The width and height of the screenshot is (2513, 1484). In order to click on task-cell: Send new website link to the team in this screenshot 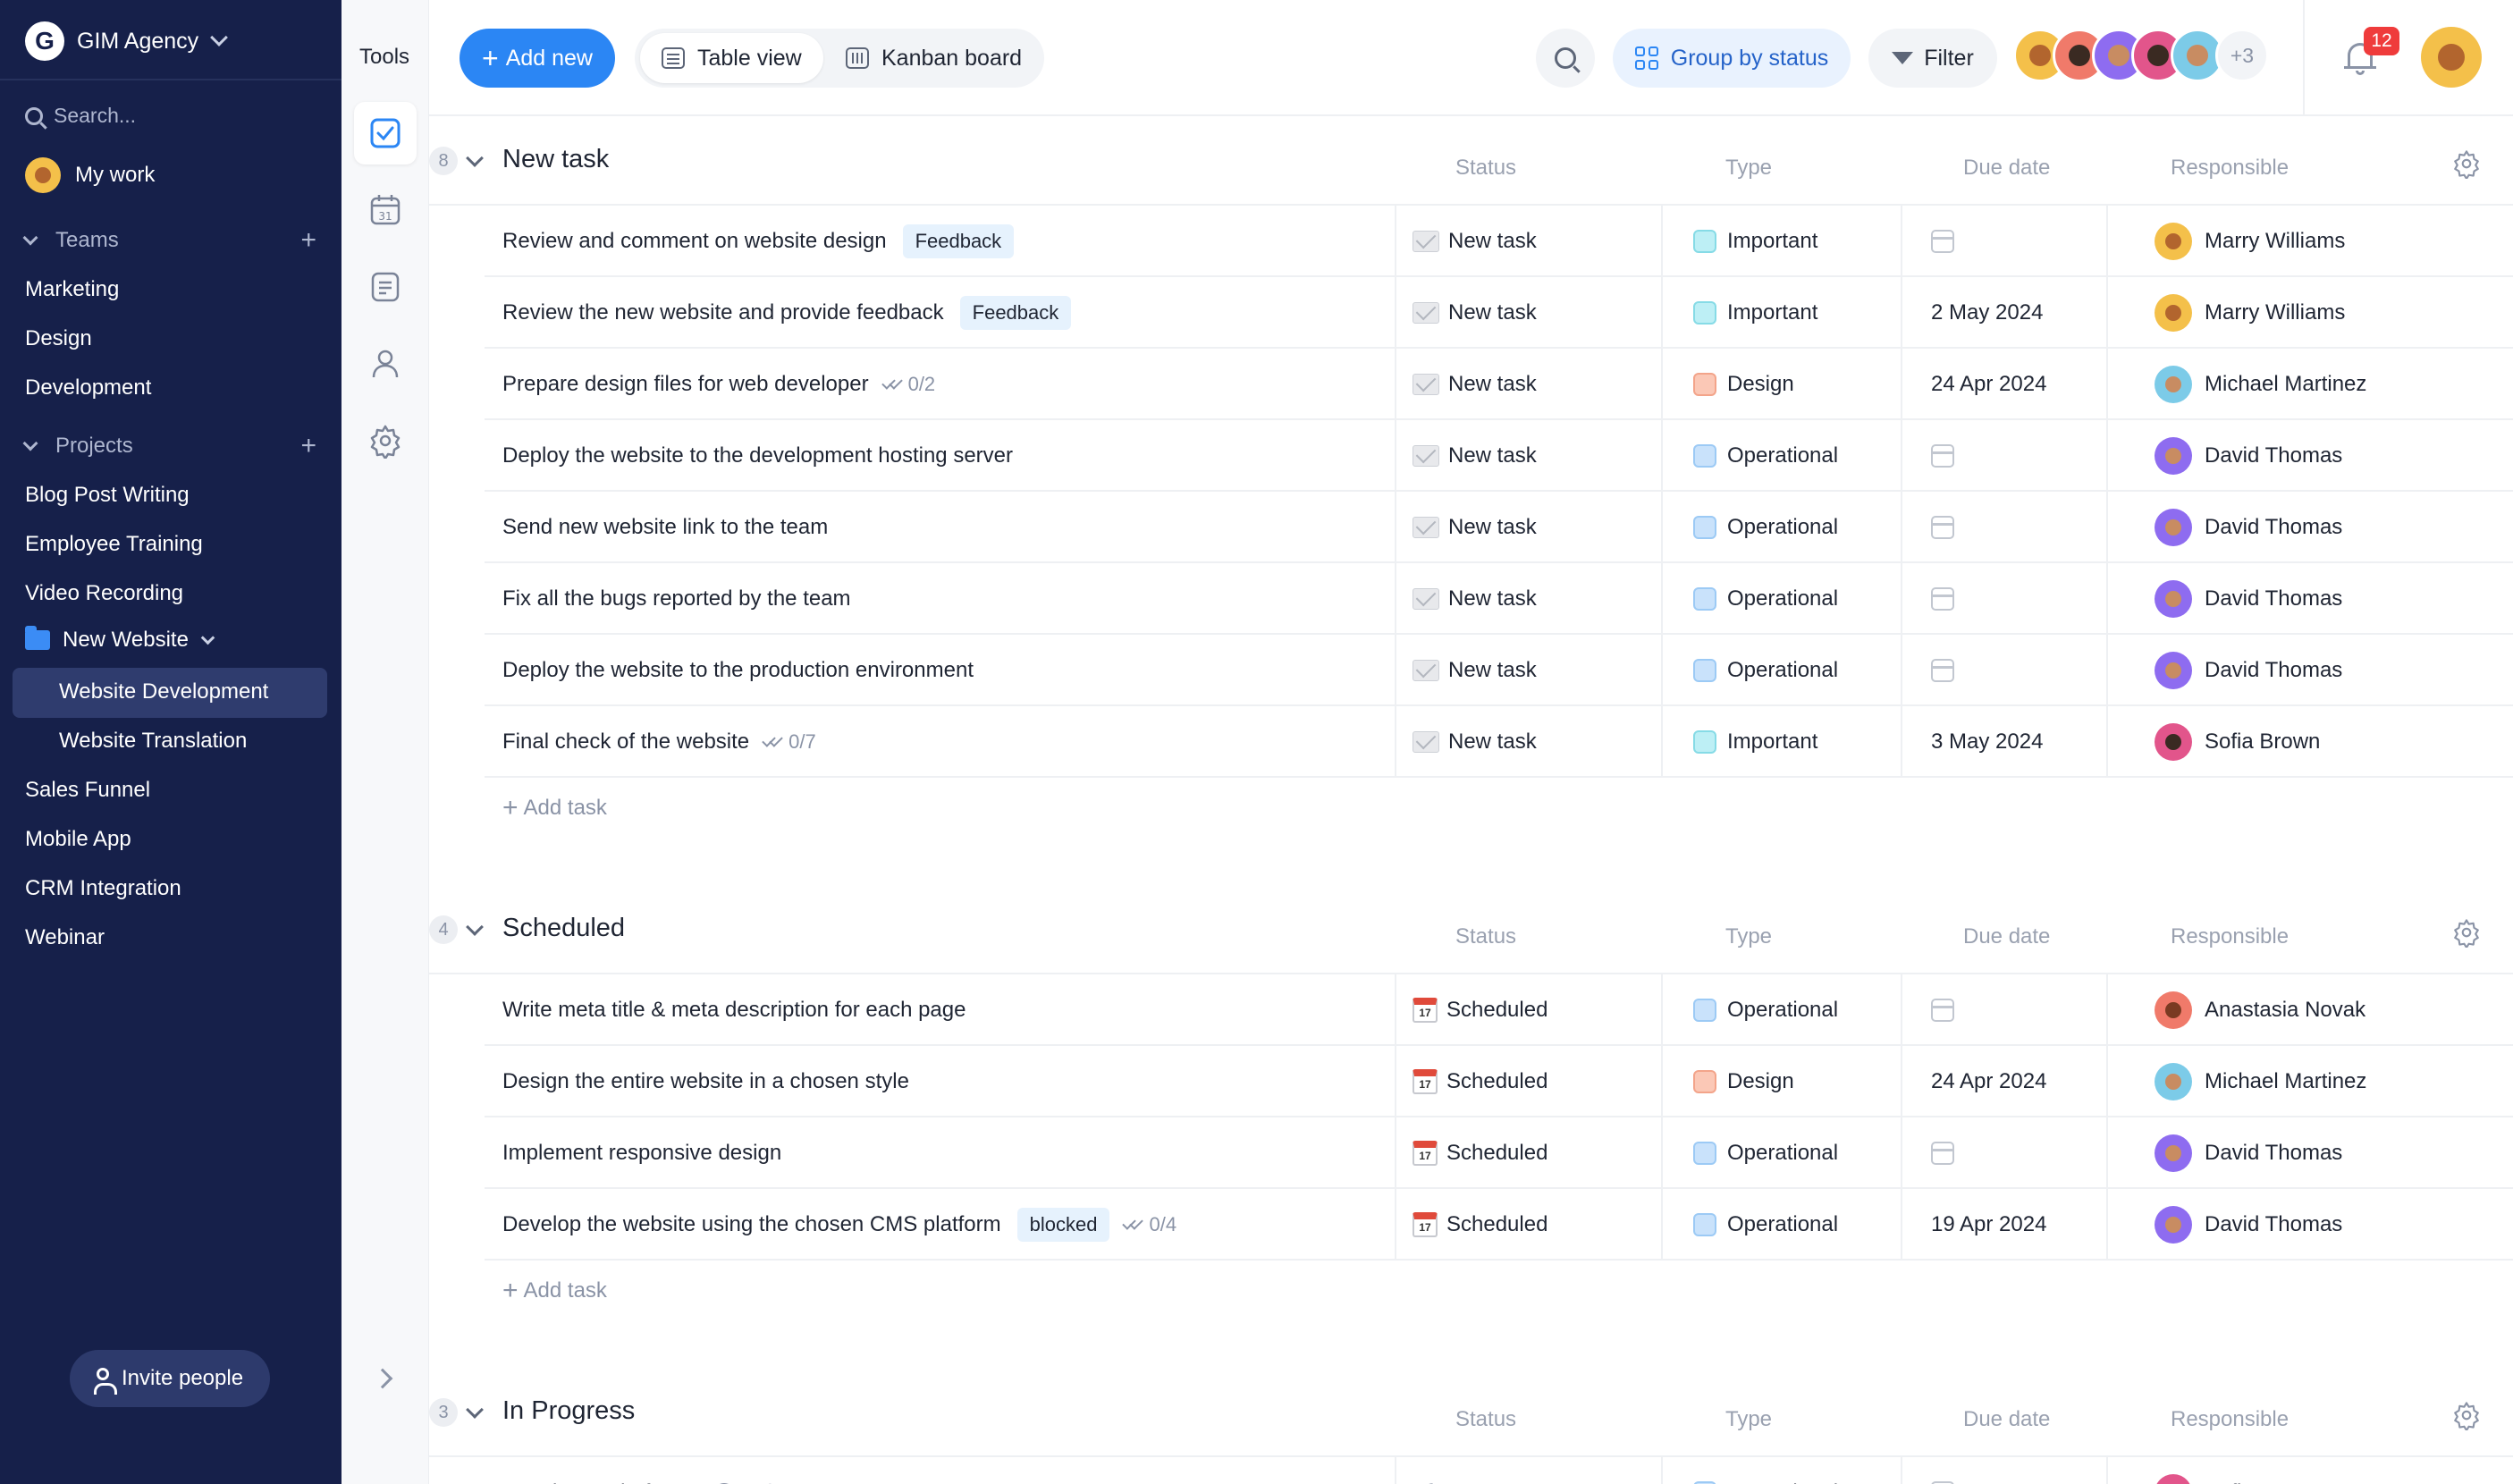, I will do `click(665, 527)`.